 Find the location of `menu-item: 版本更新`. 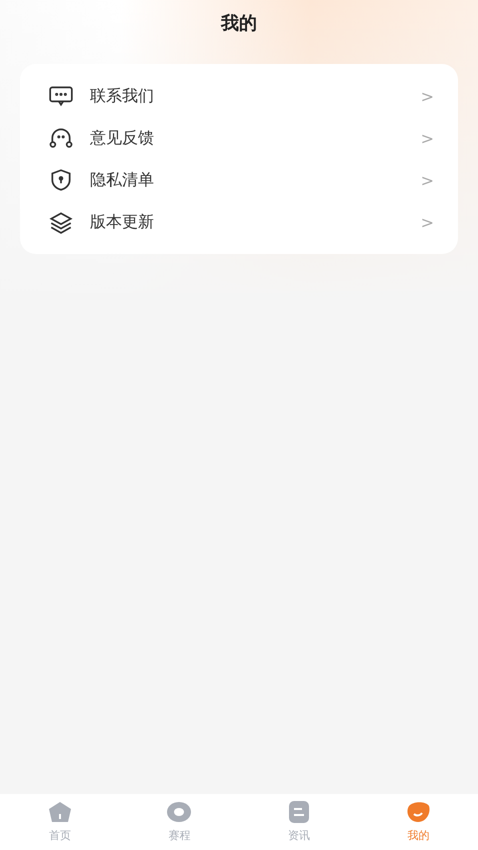

menu-item: 版本更新 is located at coordinates (255, 222).